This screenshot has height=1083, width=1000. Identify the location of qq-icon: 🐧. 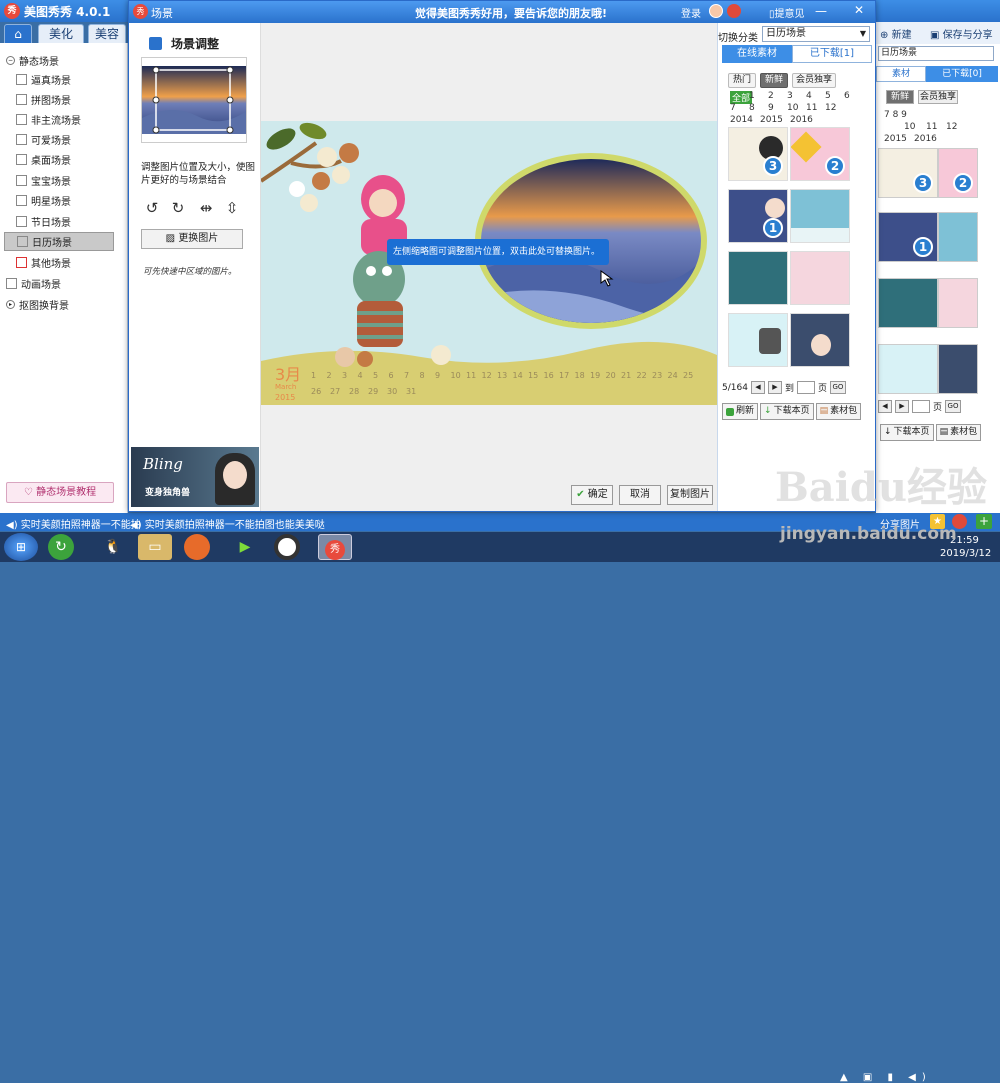
(113, 547).